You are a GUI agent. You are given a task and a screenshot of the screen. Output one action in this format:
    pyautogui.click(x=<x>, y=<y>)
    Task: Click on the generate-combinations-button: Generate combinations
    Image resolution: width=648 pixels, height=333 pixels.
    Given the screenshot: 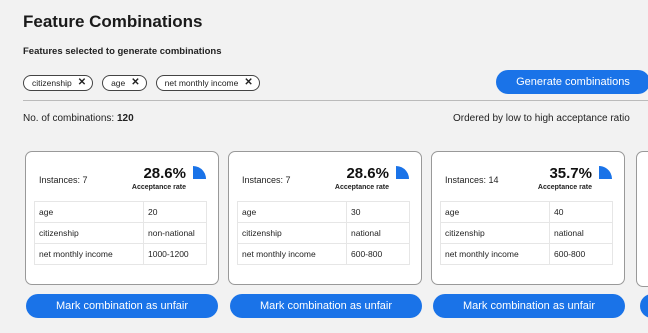 What is the action you would take?
    pyautogui.click(x=572, y=82)
    